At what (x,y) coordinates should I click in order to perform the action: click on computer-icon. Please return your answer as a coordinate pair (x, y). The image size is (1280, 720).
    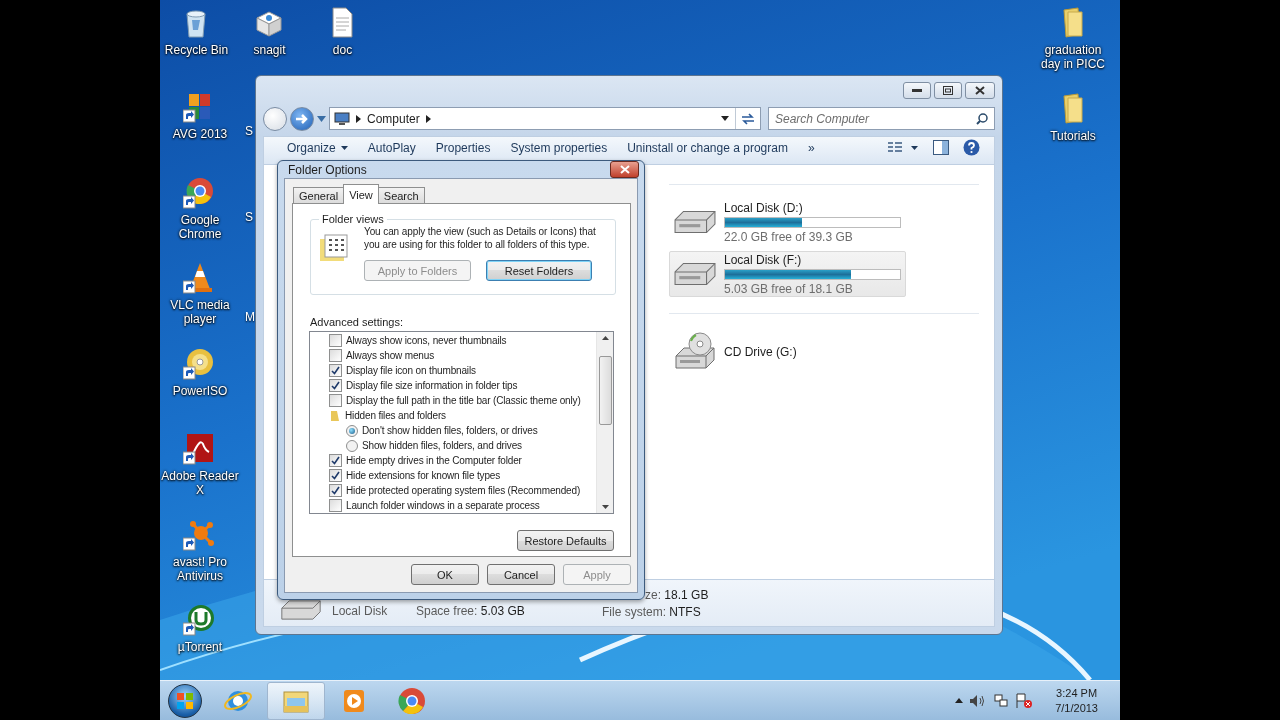
    Looking at the image, I should click on (342, 118).